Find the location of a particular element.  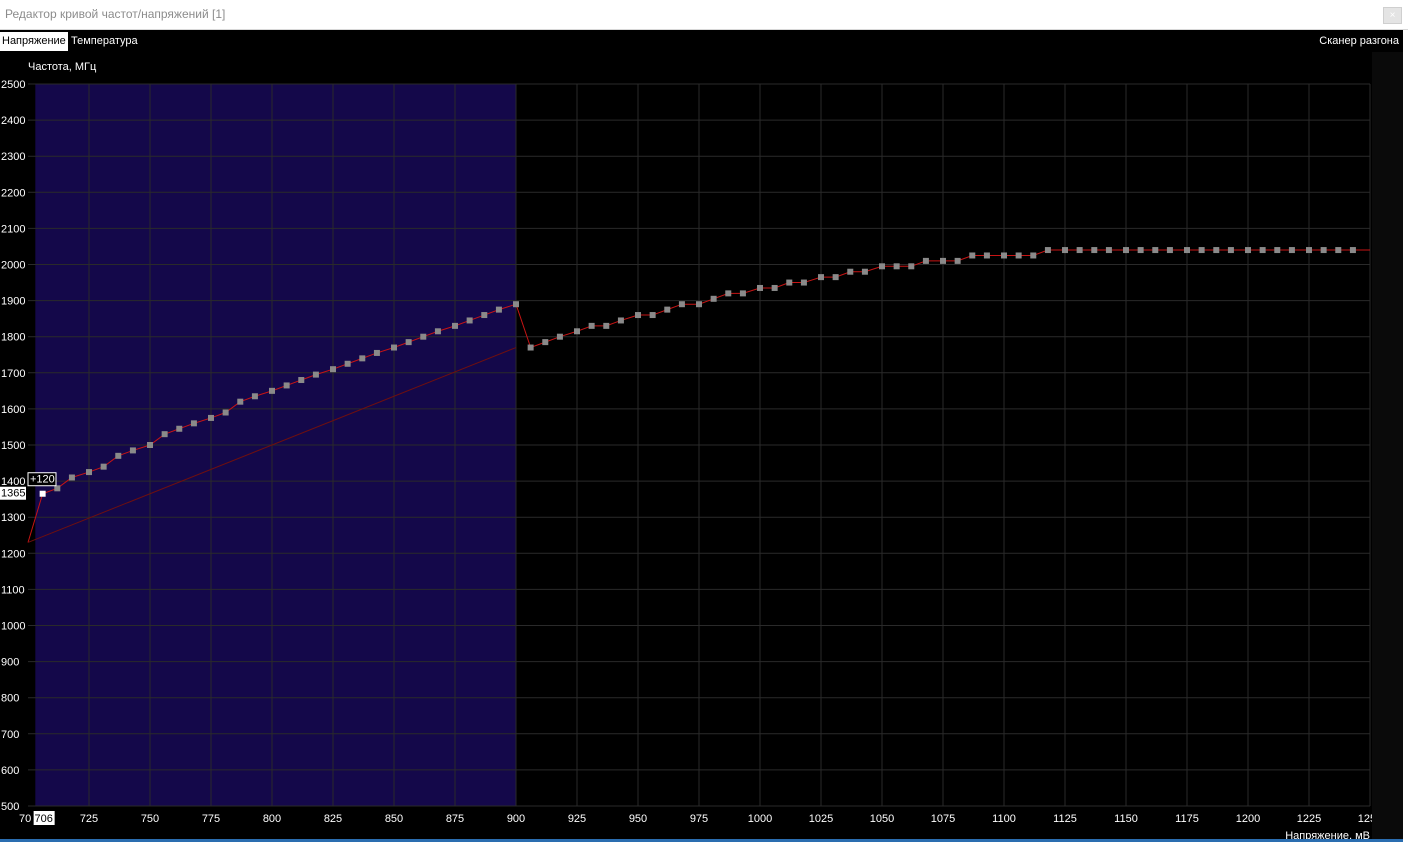

y-tick-label: 1400 is located at coordinates (13, 482).